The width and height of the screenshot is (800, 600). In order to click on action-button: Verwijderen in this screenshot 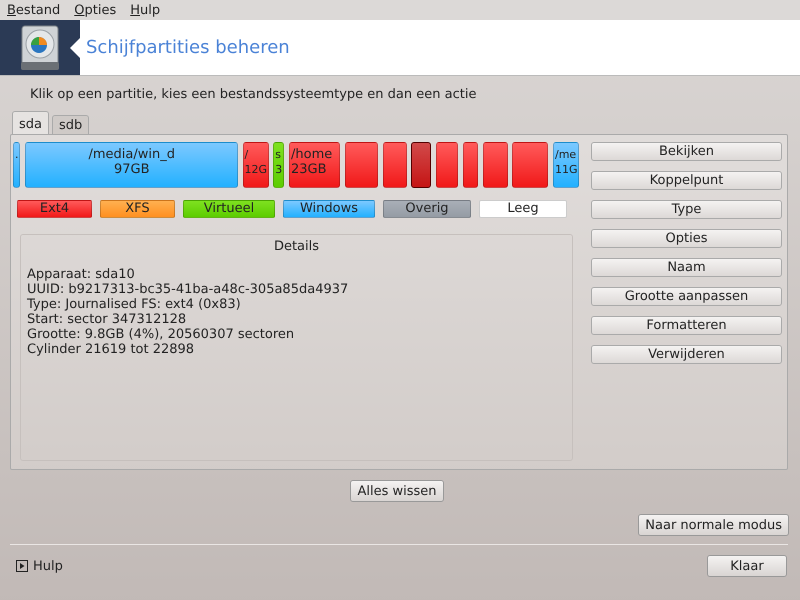, I will do `click(686, 354)`.